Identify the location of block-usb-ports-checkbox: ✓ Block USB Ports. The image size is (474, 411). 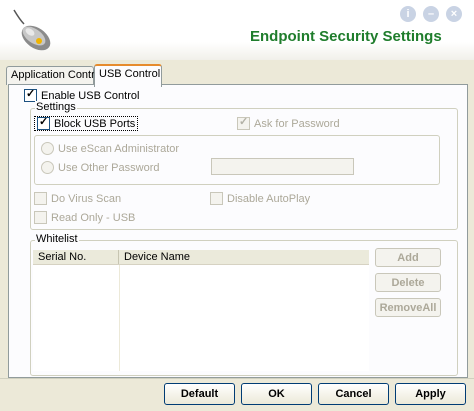
(86, 123).